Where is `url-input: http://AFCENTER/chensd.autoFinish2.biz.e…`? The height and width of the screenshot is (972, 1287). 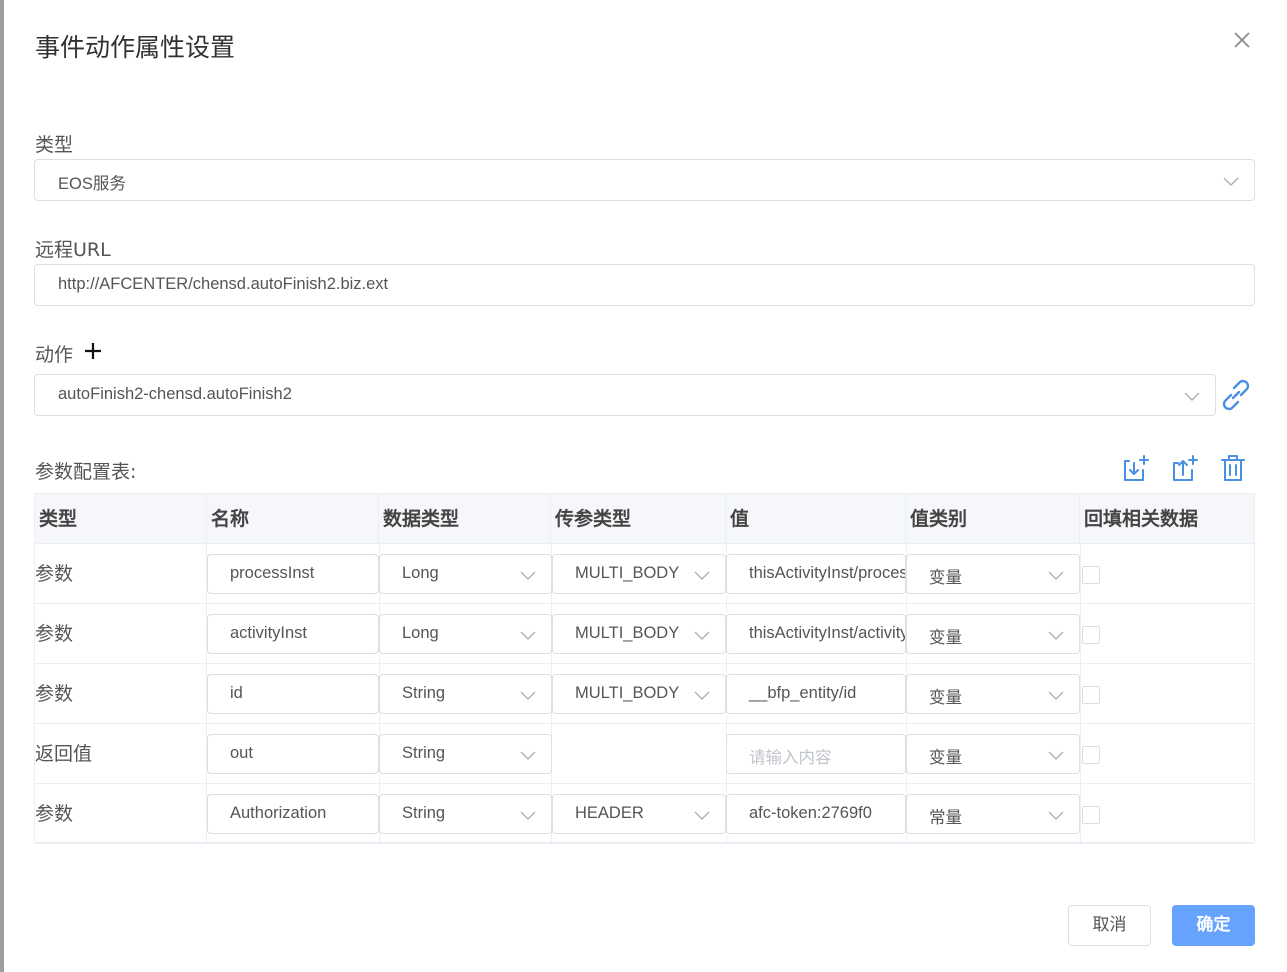 url-input: http://AFCENTER/chensd.autoFinish2.biz.e… is located at coordinates (644, 285).